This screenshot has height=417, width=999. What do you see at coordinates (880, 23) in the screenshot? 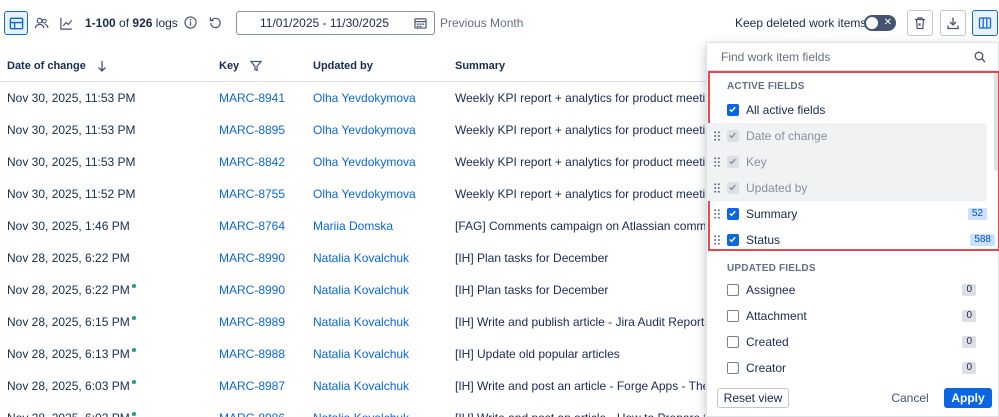
I see `keep-deleted-toggle: ✕` at bounding box center [880, 23].